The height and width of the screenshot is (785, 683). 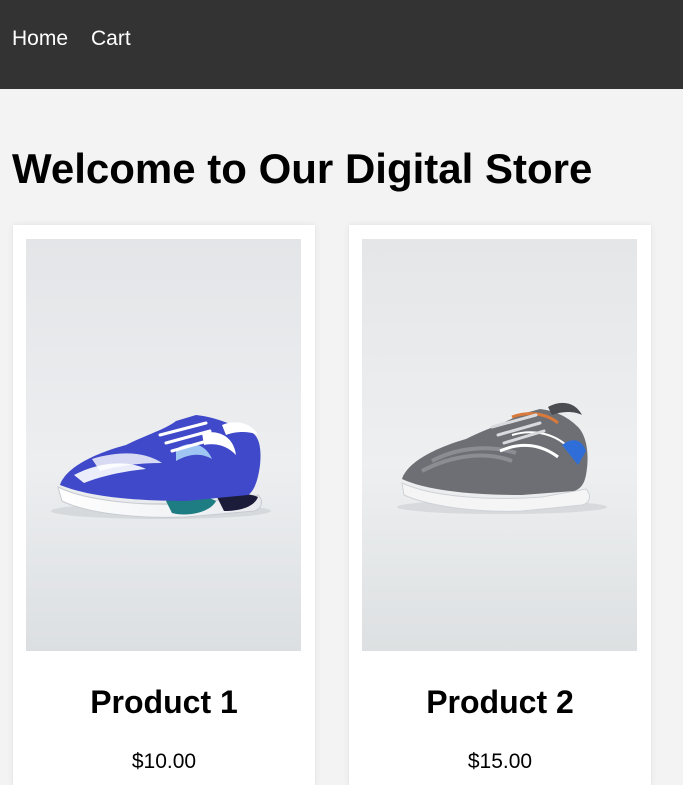 I want to click on product-price: $10.00, so click(x=164, y=761).